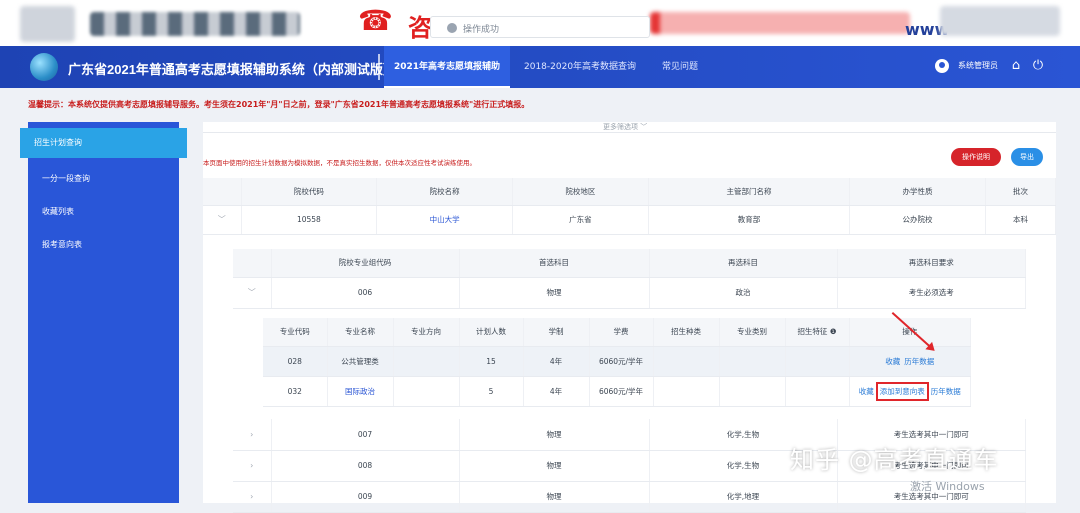 The height and width of the screenshot is (513, 1080). What do you see at coordinates (978, 65) in the screenshot?
I see `user-name: 系统管理员` at bounding box center [978, 65].